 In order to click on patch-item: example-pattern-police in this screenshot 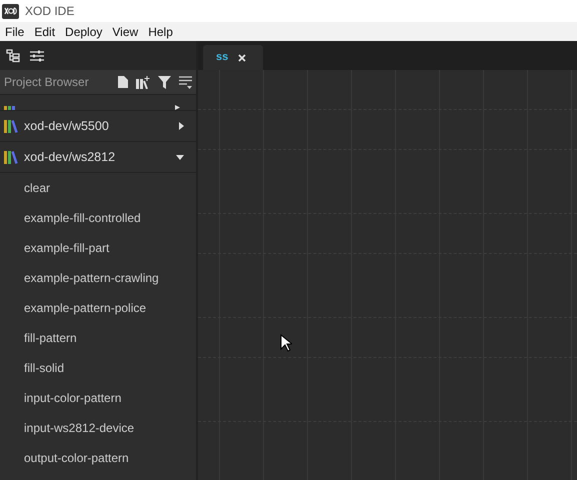, I will do `click(85, 308)`.